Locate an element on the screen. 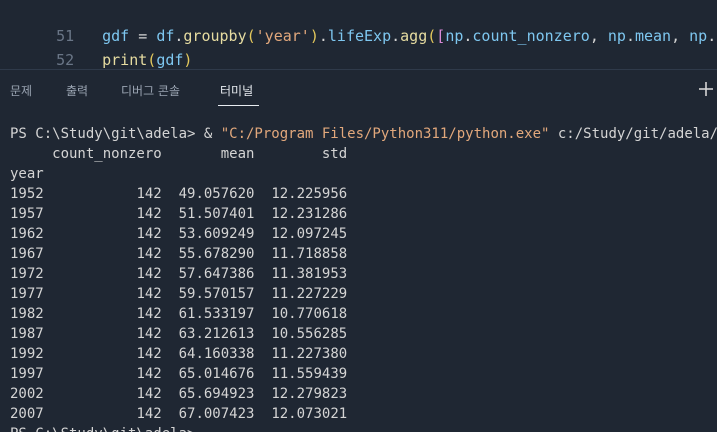 Image resolution: width=717 pixels, height=432 pixels. output-index-name: year is located at coordinates (27, 174).